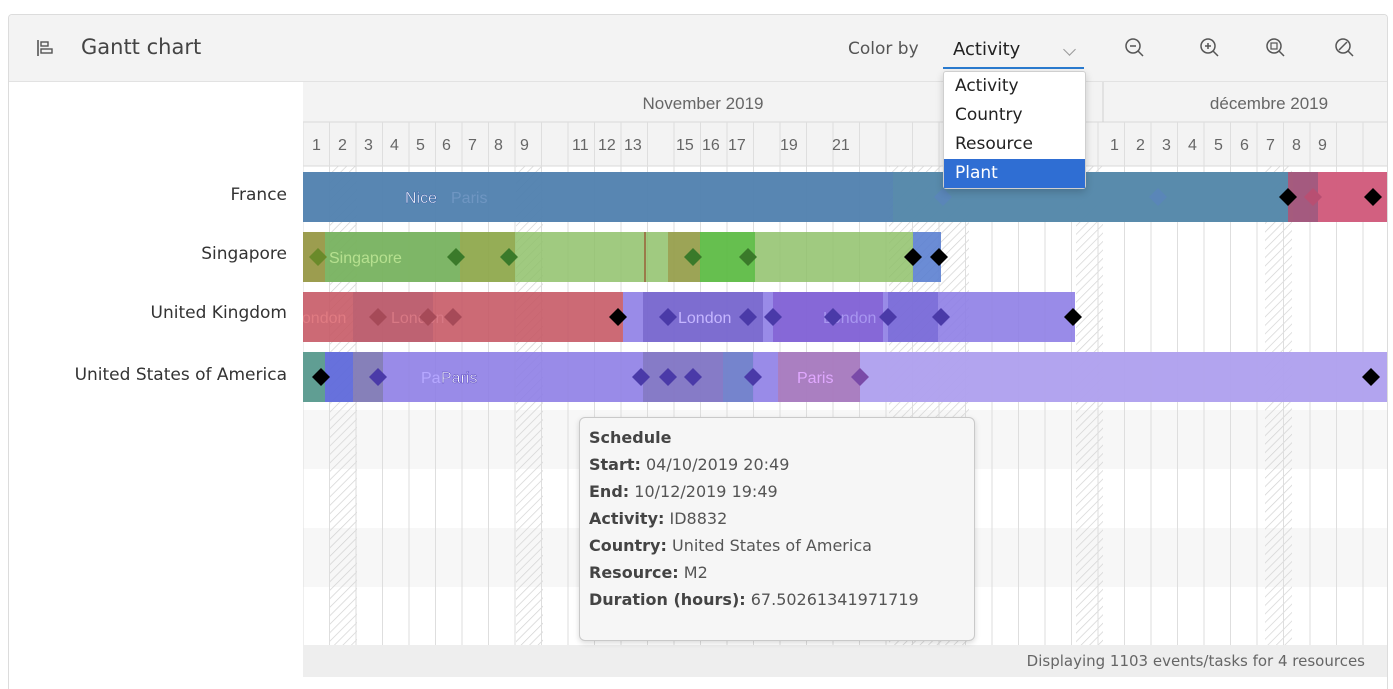 This screenshot has height=689, width=1393. Describe the element at coordinates (1014, 173) in the screenshot. I see `dropdown-option-plant: Plant` at that location.